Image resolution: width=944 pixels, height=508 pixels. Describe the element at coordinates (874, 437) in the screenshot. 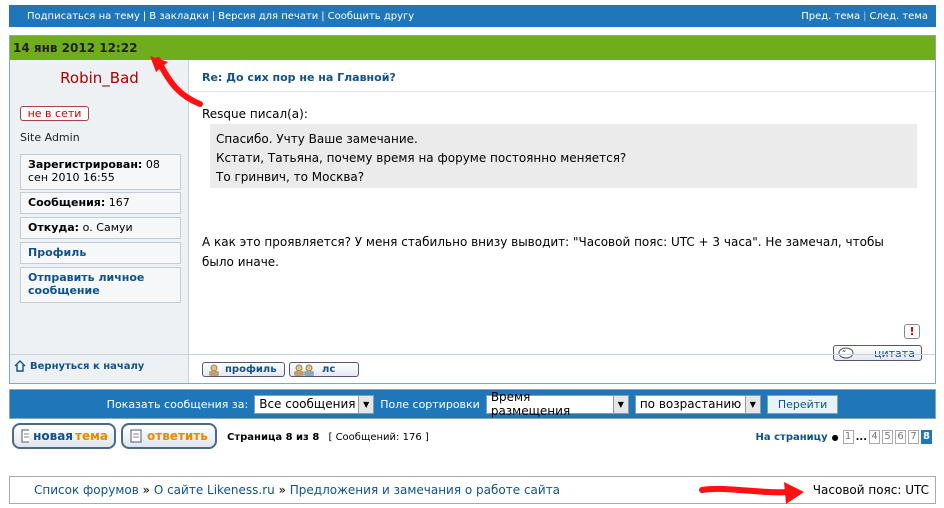

I see `page-link: 4` at that location.